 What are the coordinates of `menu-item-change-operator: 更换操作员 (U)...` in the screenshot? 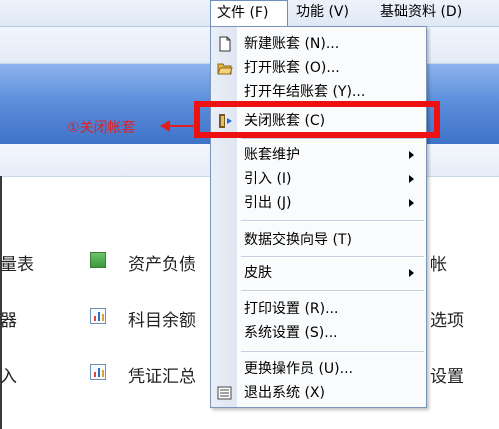 It's located at (318, 369).